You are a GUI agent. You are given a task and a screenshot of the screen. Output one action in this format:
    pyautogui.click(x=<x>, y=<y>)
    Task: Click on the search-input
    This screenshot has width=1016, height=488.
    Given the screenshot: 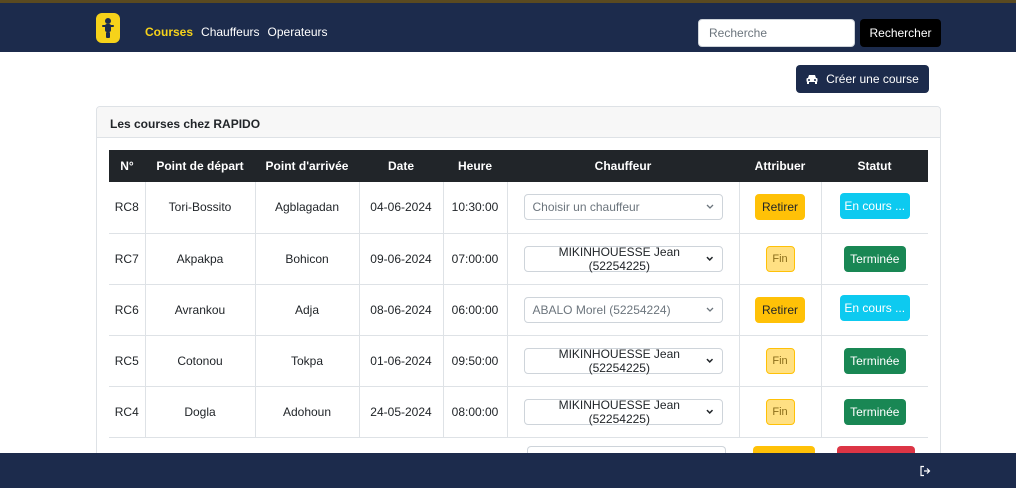 What is the action you would take?
    pyautogui.click(x=776, y=33)
    